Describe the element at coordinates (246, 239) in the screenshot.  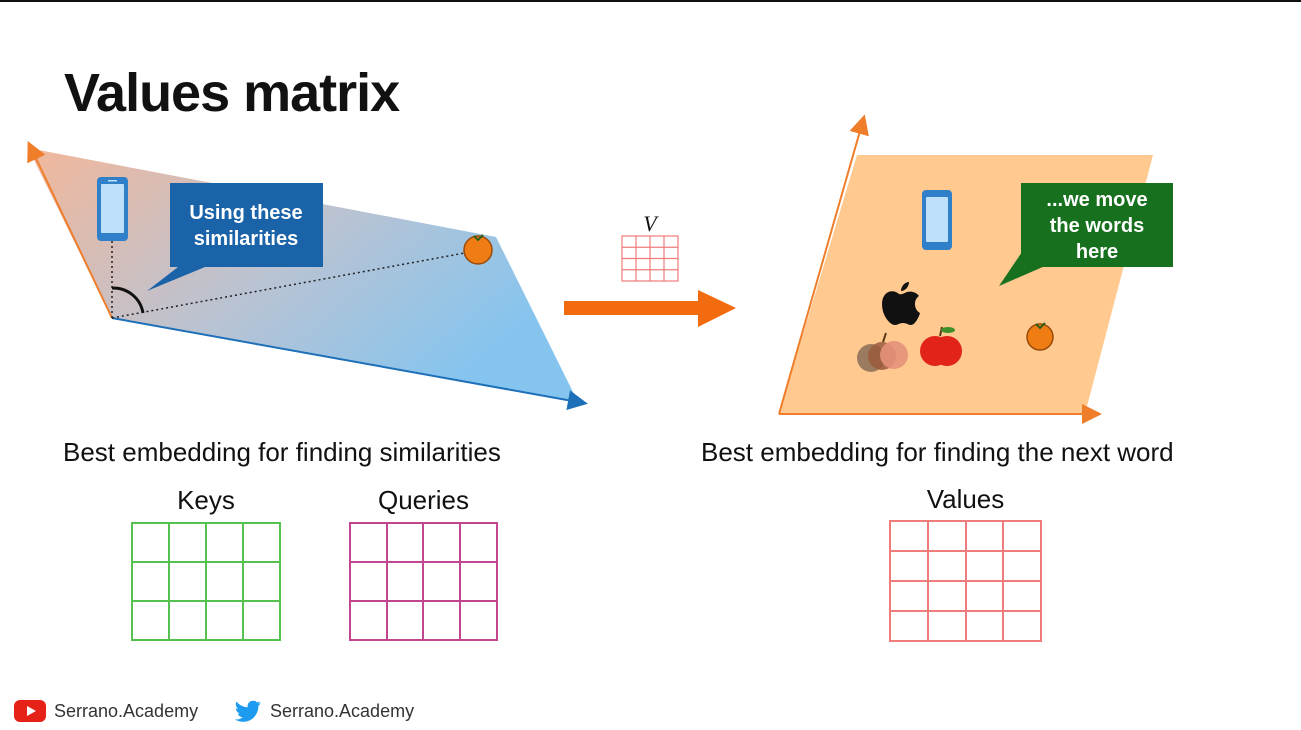
I see `callout-line-2: similarities` at that location.